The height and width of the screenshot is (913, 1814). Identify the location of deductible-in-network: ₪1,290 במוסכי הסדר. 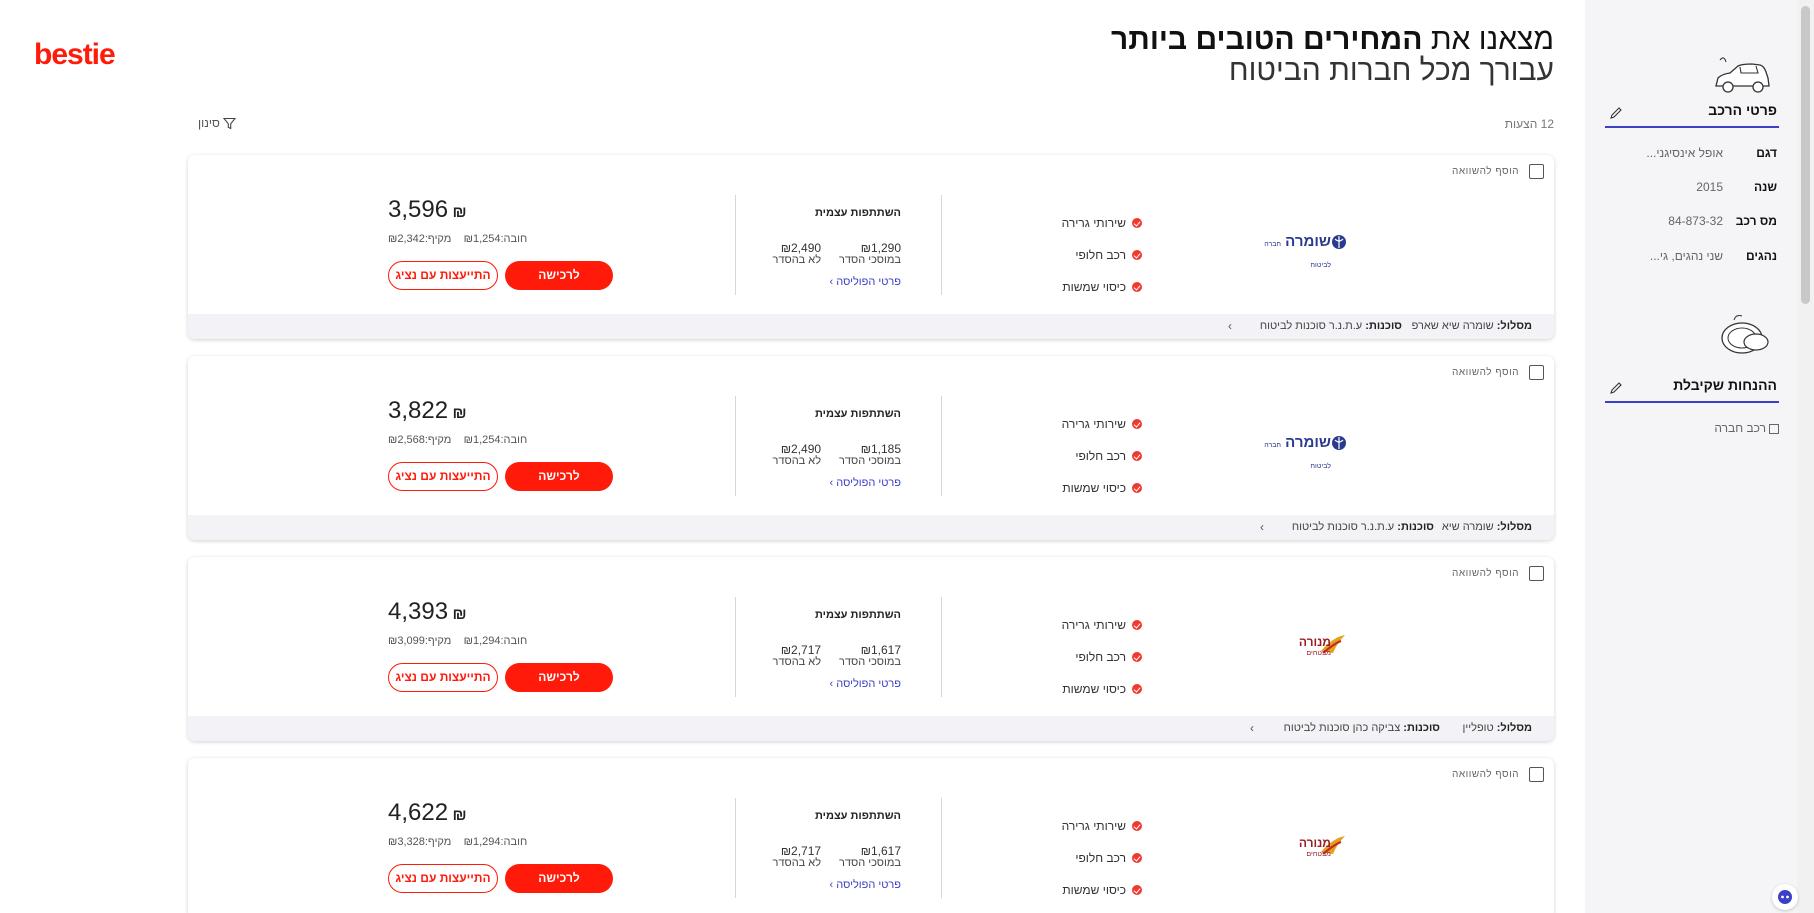
(870, 253).